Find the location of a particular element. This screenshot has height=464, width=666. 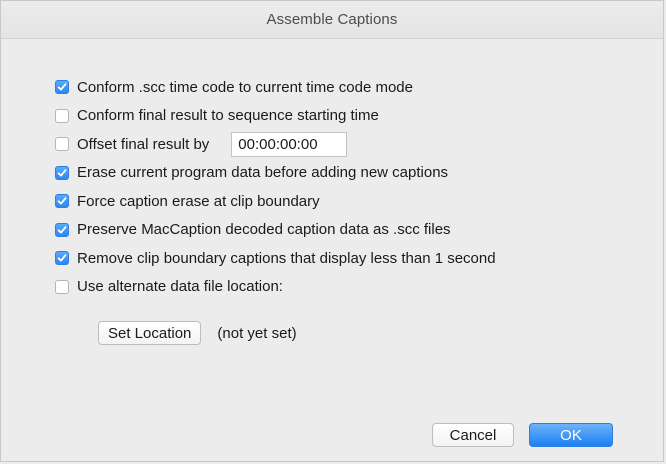

offset-timecode-input is located at coordinates (289, 144).